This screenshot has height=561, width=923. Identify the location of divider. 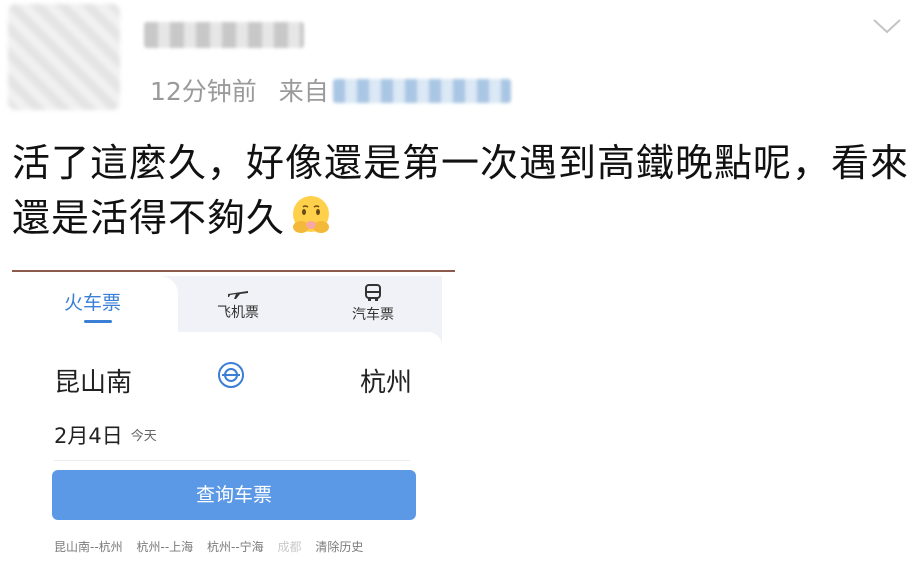
(232, 460).